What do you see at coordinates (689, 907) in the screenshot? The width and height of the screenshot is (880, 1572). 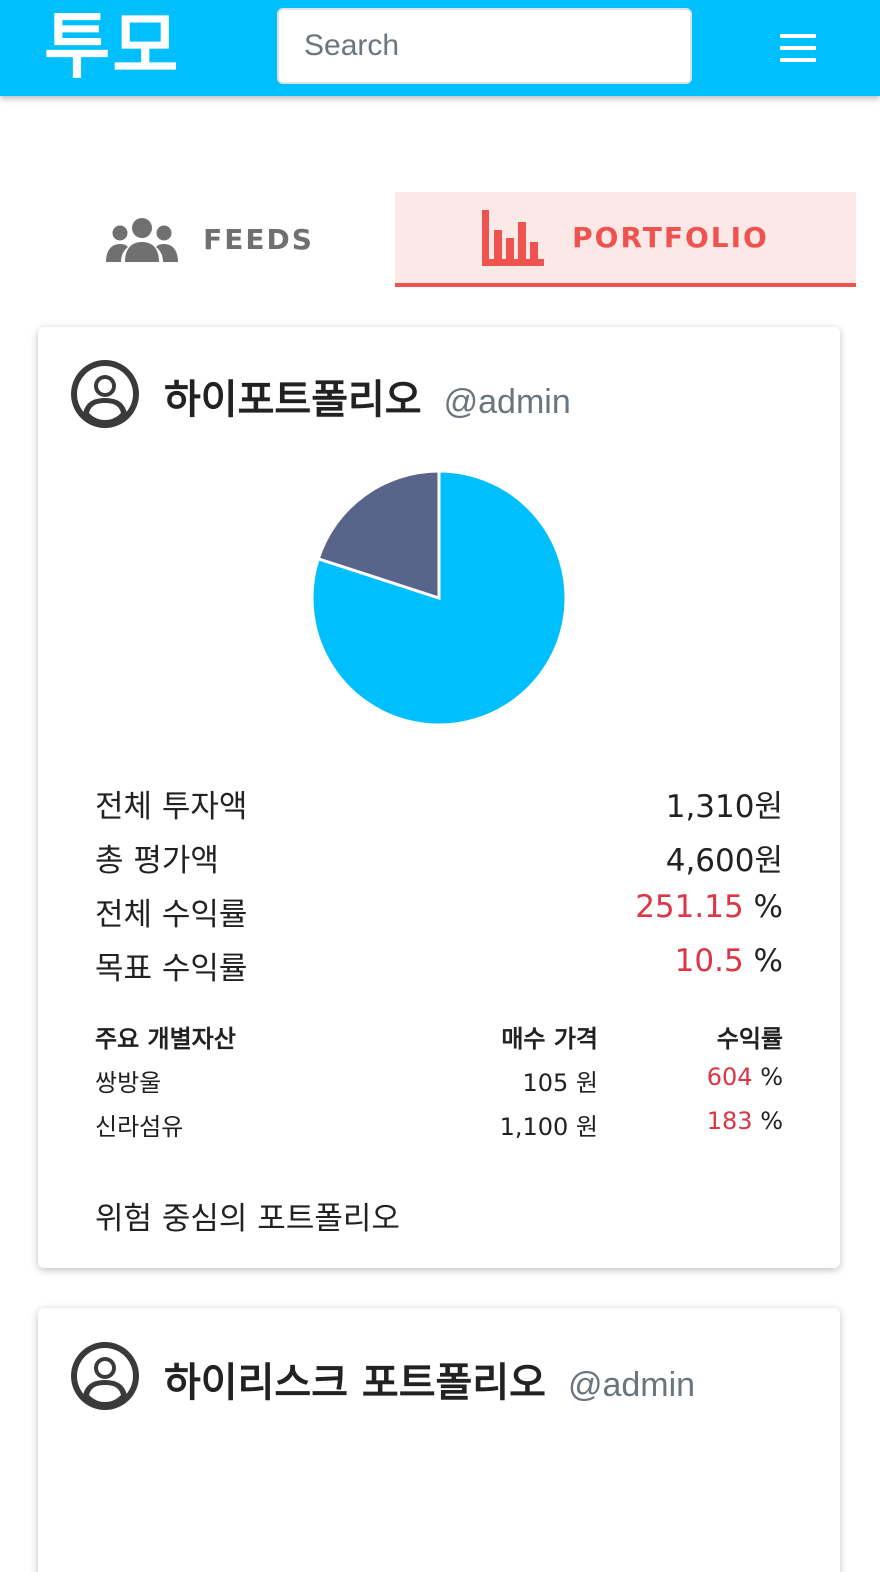 I see `return-number: 251.15` at bounding box center [689, 907].